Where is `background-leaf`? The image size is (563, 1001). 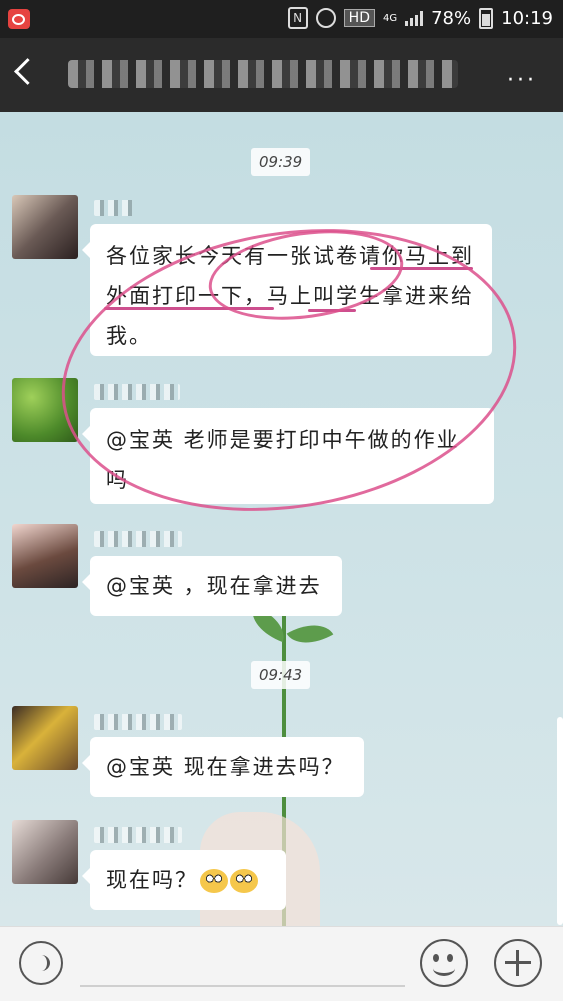
background-leaf is located at coordinates (310, 634).